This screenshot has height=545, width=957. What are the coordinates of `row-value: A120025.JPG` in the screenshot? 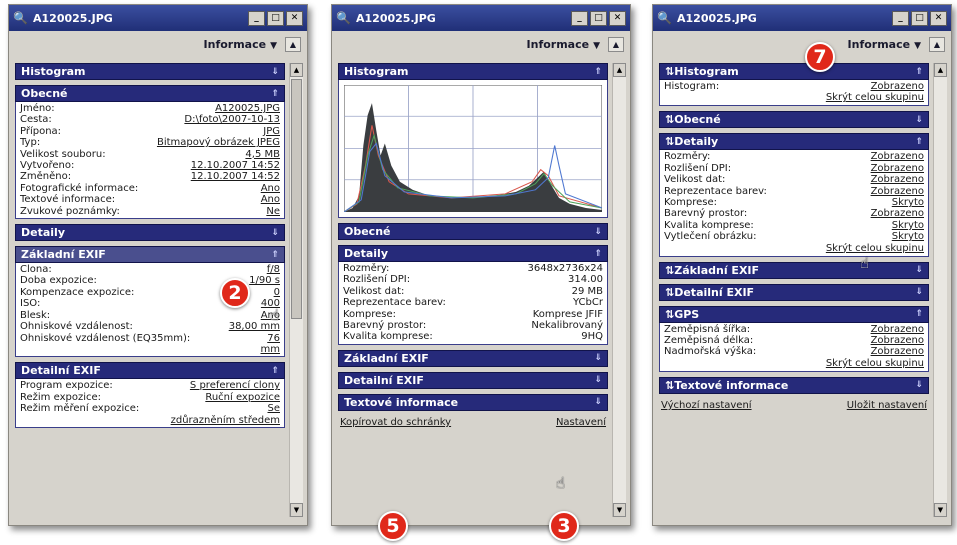 It's located at (247, 108).